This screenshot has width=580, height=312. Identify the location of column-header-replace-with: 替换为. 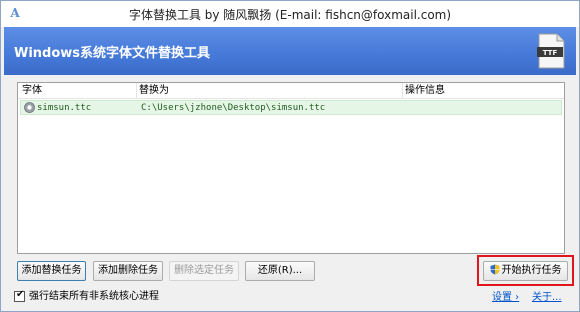
(154, 91).